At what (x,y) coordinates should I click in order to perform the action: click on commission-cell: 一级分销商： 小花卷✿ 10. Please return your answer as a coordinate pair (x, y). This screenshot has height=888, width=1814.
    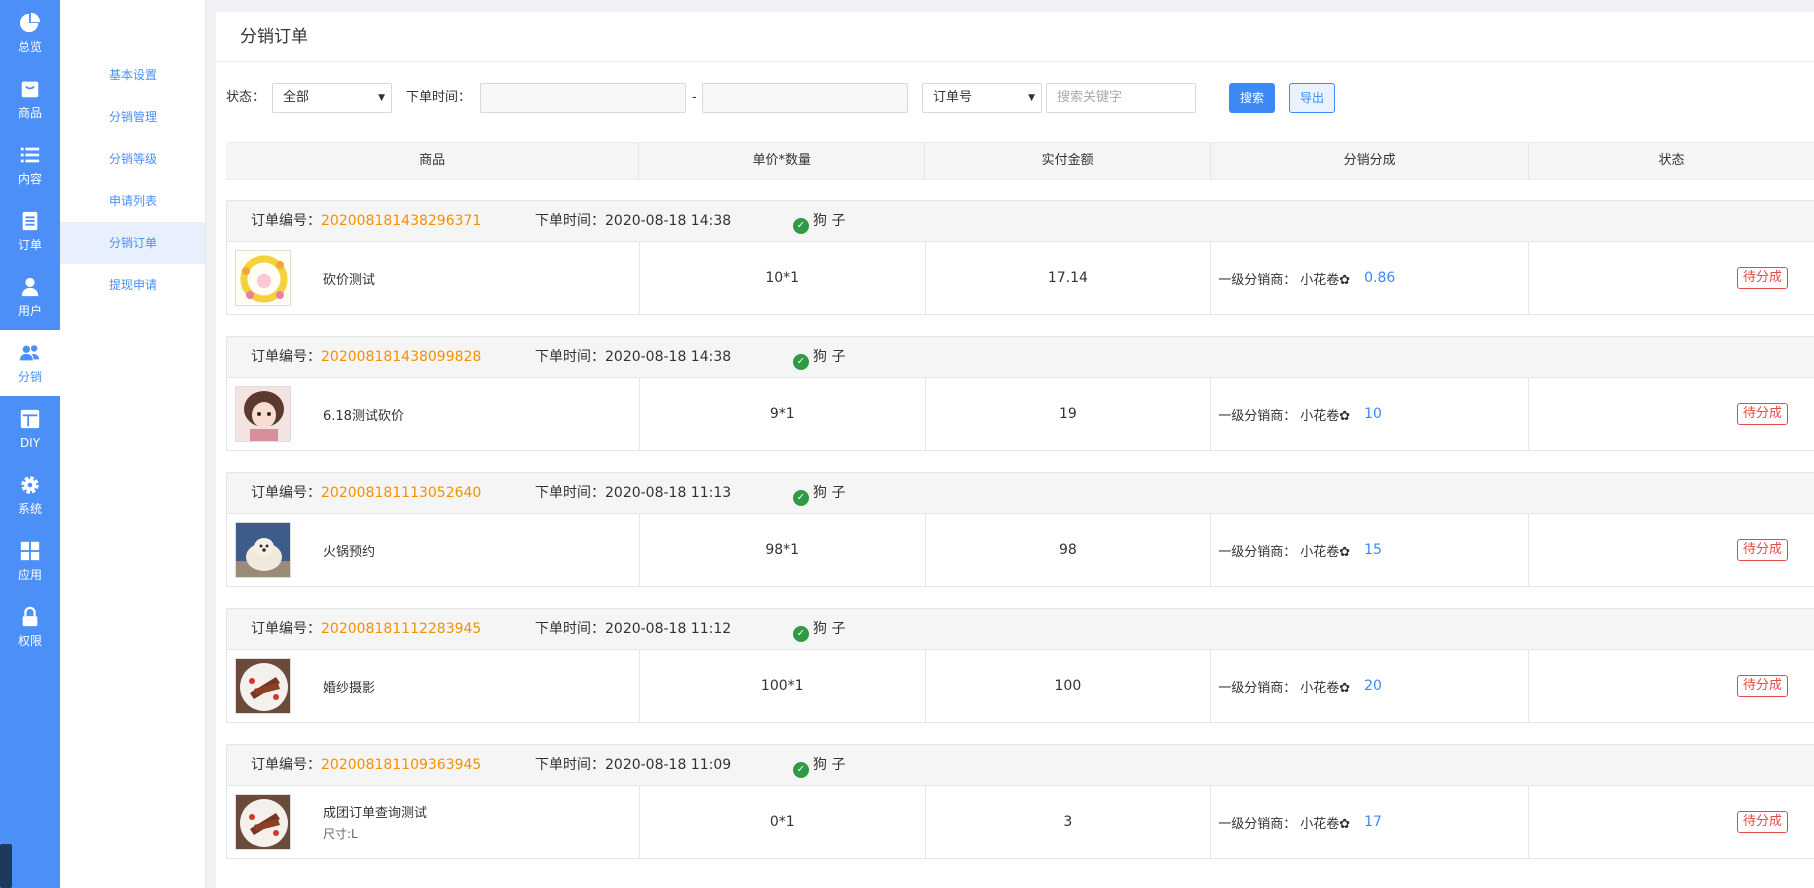
    Looking at the image, I should click on (1370, 414).